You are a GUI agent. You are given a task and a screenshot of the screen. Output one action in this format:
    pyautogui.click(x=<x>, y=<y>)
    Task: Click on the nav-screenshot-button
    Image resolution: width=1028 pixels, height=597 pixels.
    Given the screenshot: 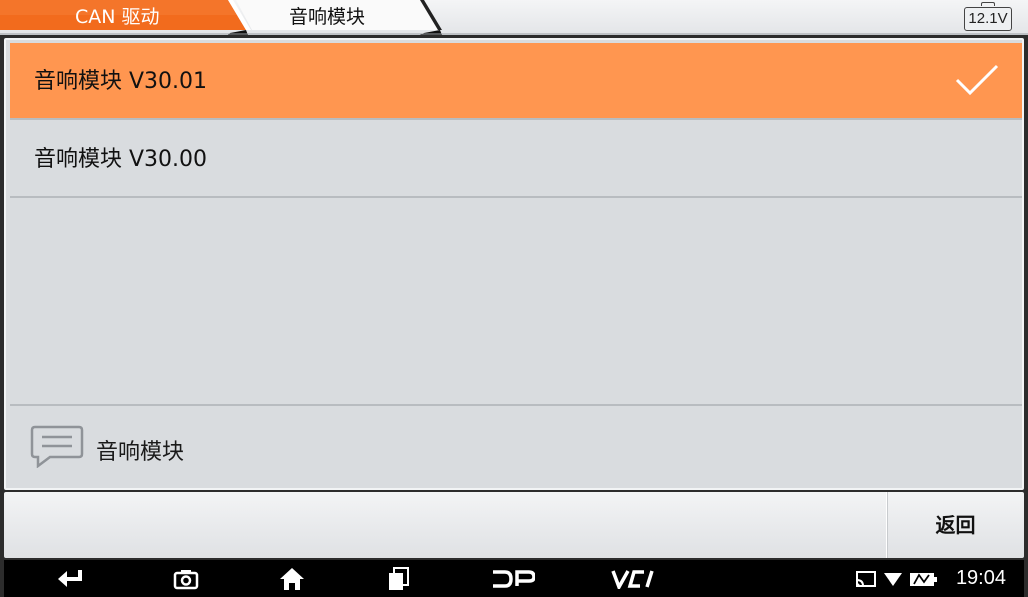 What is the action you would take?
    pyautogui.click(x=186, y=578)
    